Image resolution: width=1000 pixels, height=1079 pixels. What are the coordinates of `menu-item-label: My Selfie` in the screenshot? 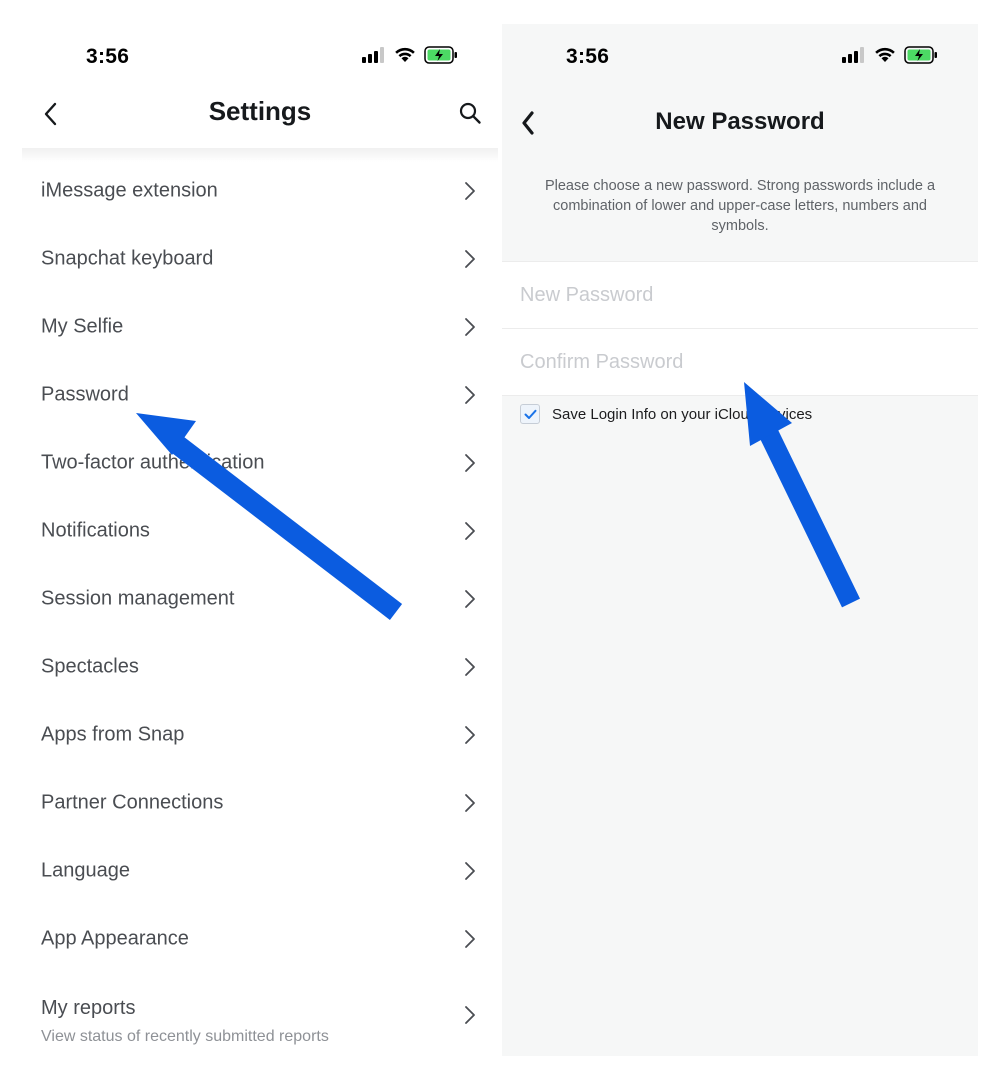 It's located at (82, 326).